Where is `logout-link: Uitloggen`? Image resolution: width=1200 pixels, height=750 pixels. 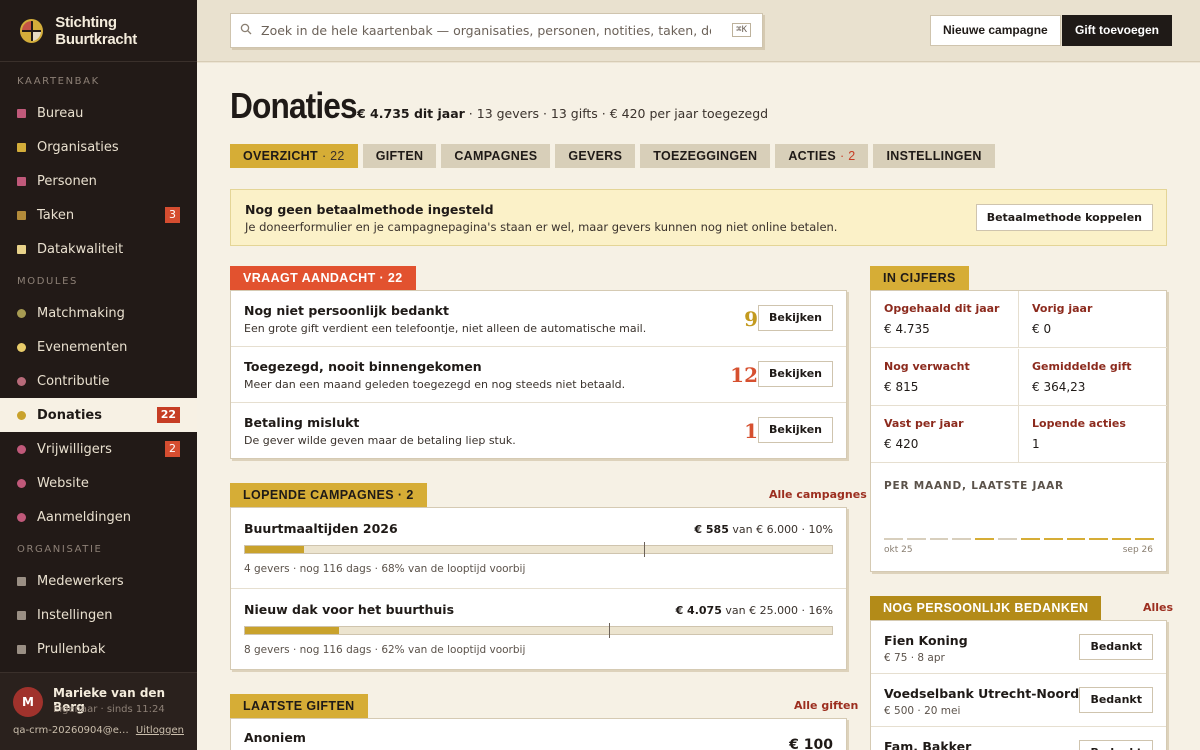
logout-link: Uitloggen is located at coordinates (160, 730).